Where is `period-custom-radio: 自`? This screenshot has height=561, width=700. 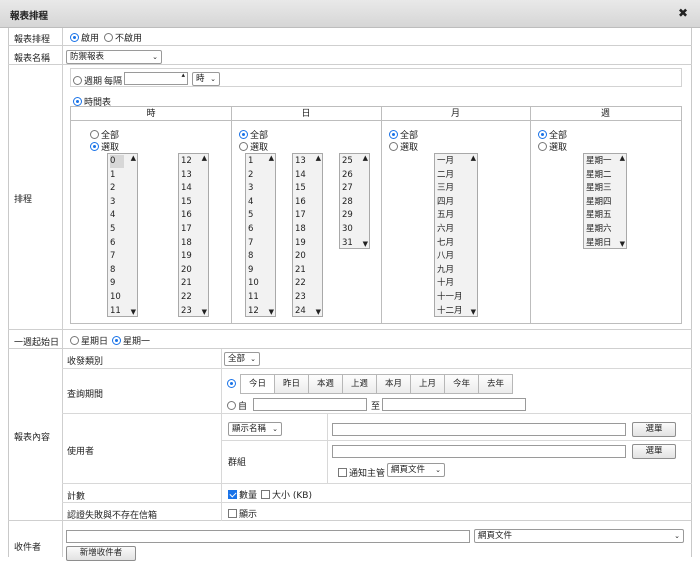 period-custom-radio: 自 is located at coordinates (237, 405).